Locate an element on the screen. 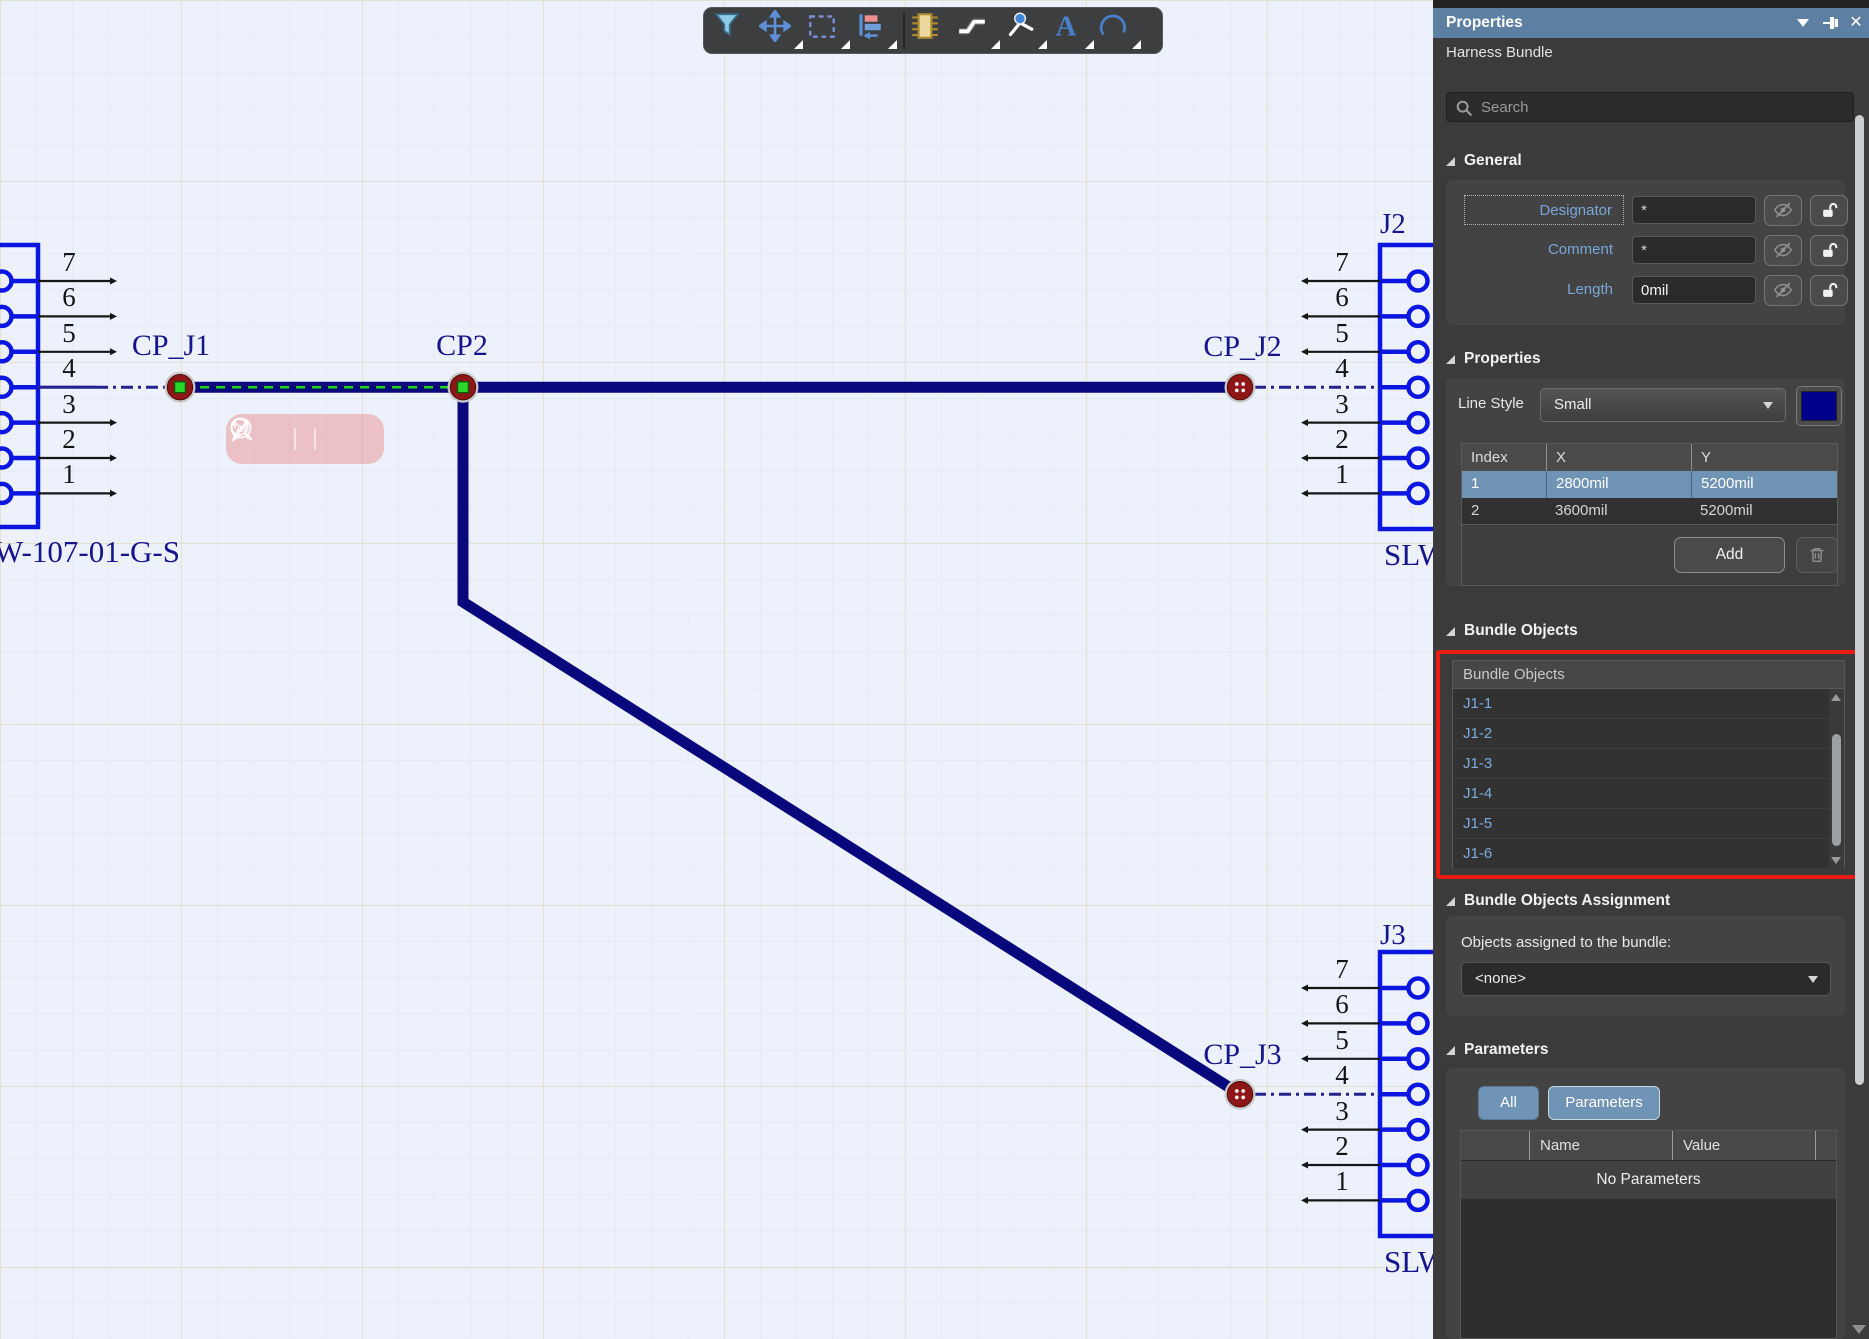 The width and height of the screenshot is (1869, 1339). section-title: General is located at coordinates (1493, 160).